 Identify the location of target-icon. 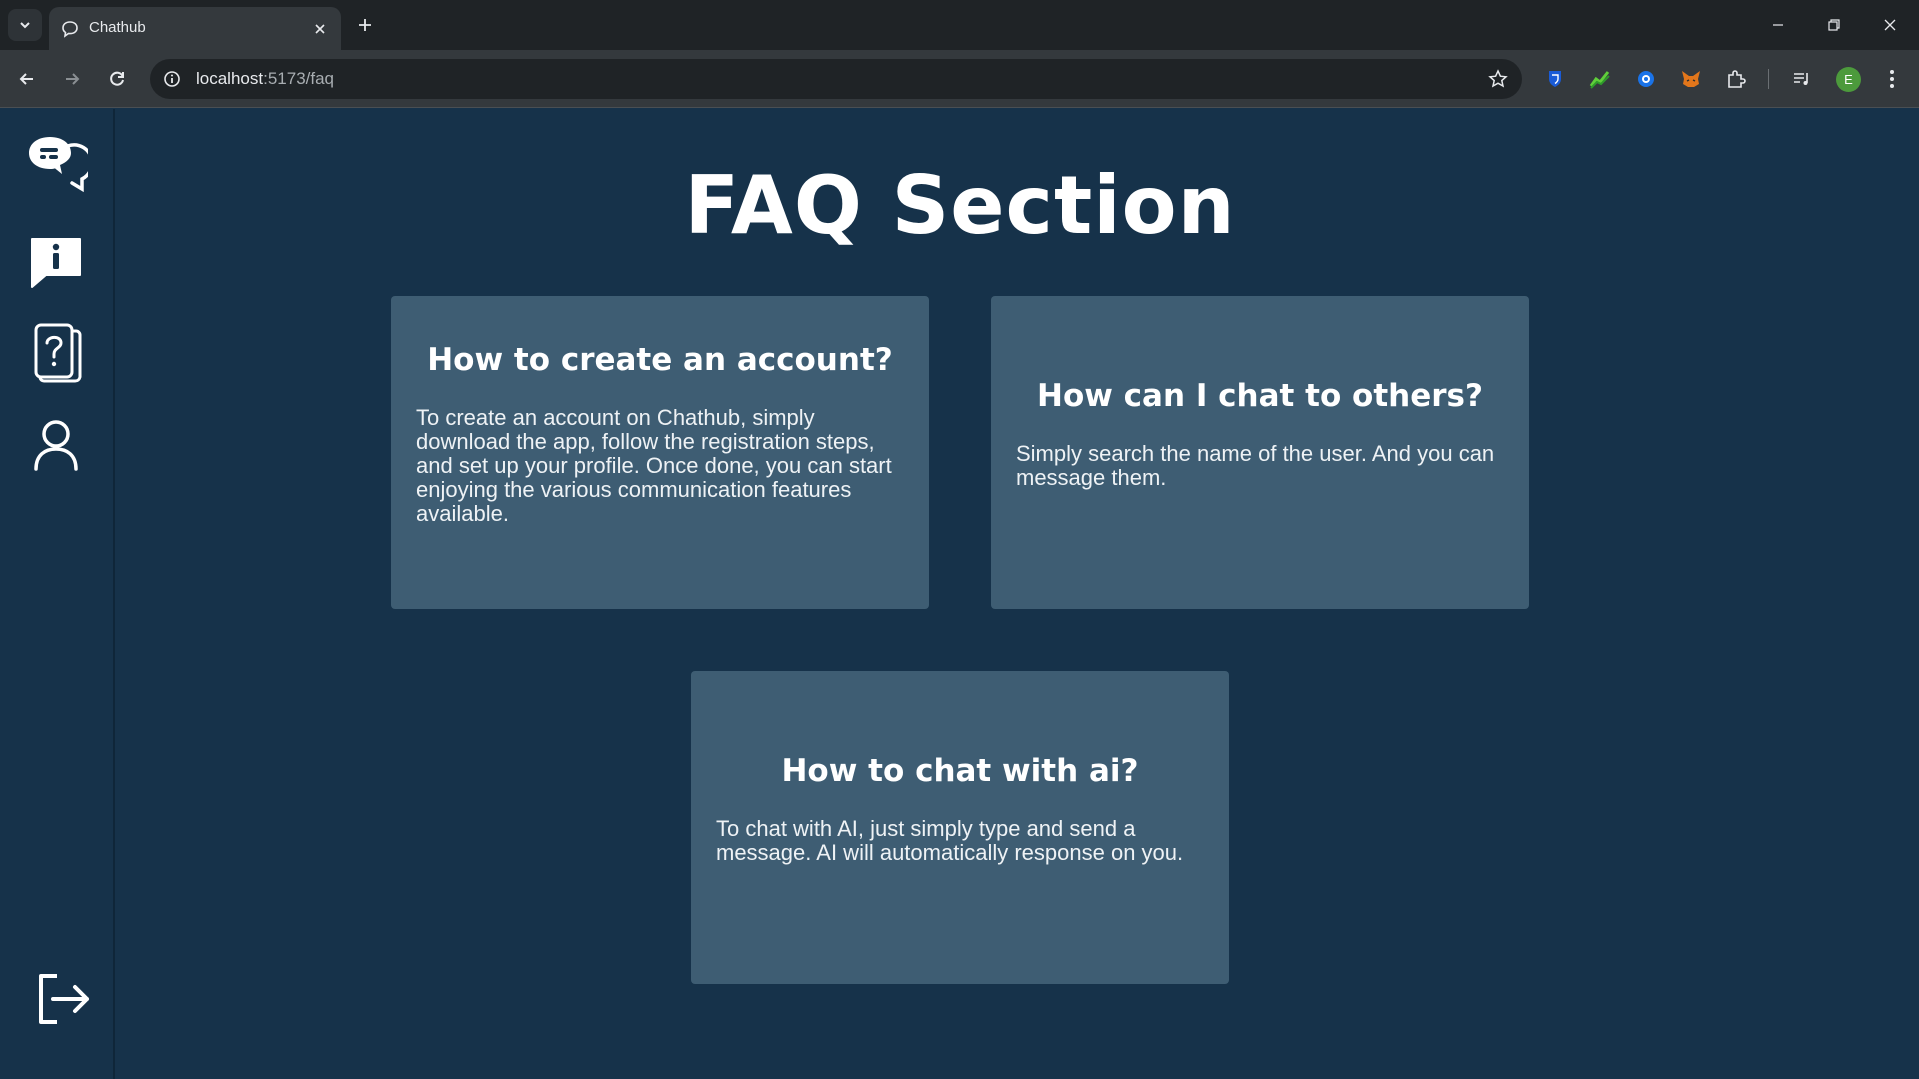
(1646, 79).